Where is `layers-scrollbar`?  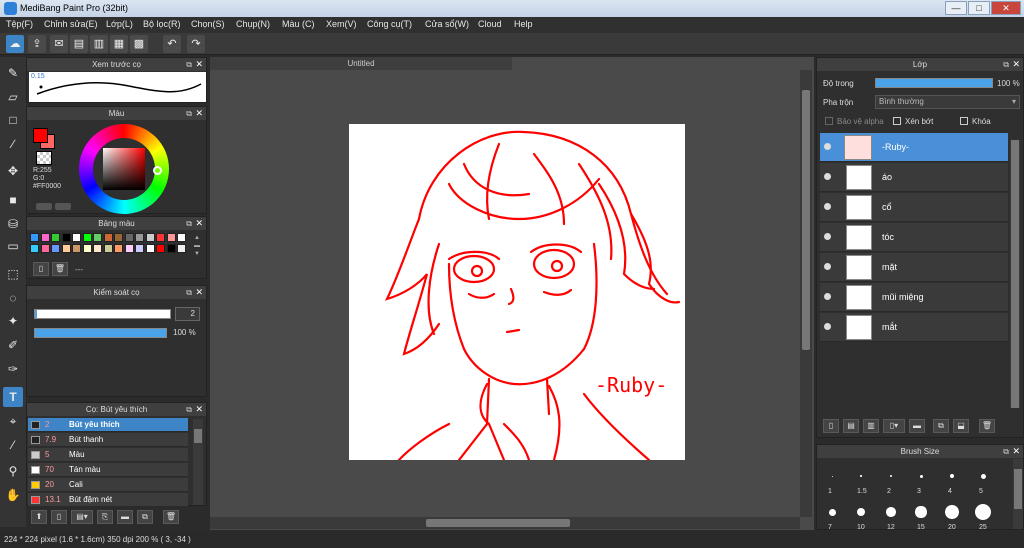 layers-scrollbar is located at coordinates (1015, 274).